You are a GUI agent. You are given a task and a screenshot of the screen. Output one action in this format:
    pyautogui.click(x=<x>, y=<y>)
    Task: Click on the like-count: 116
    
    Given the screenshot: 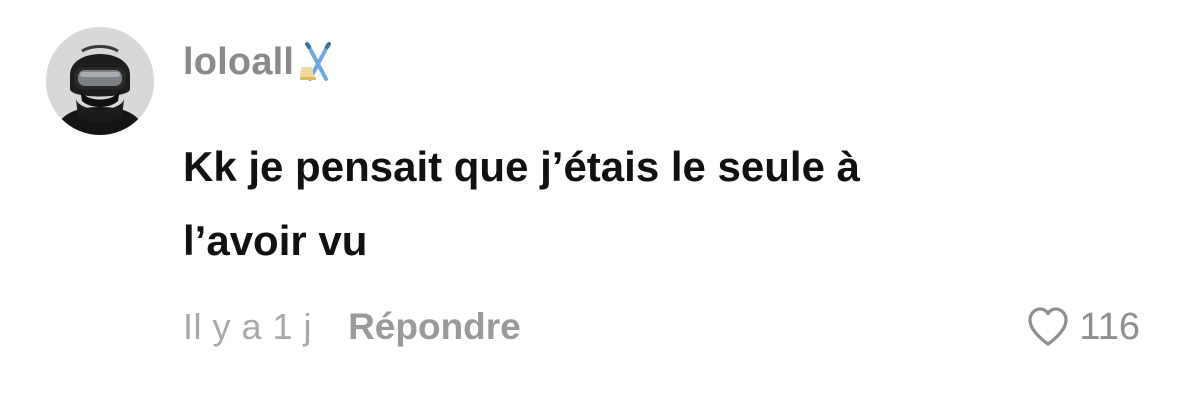 What is the action you would take?
    pyautogui.click(x=1109, y=326)
    